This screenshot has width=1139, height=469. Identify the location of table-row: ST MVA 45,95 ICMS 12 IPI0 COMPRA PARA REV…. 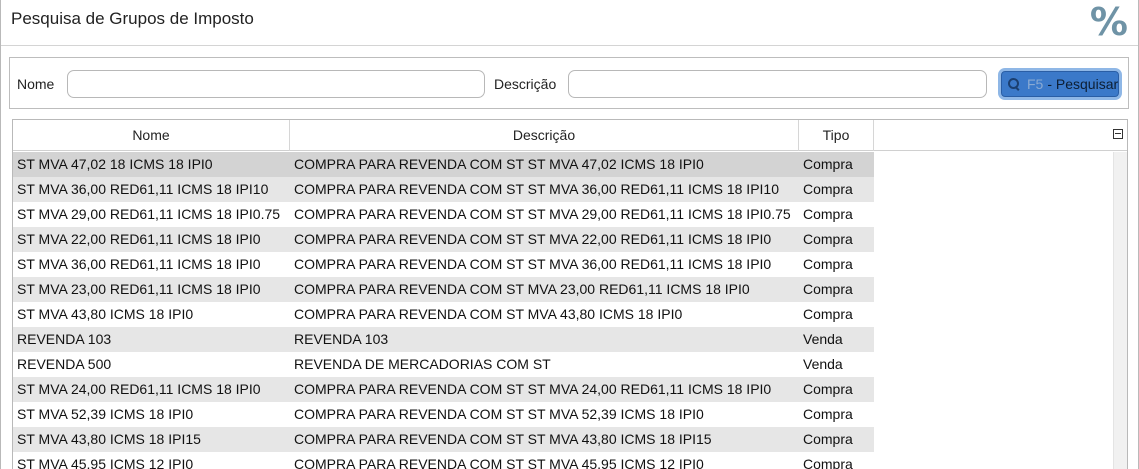
(443, 460).